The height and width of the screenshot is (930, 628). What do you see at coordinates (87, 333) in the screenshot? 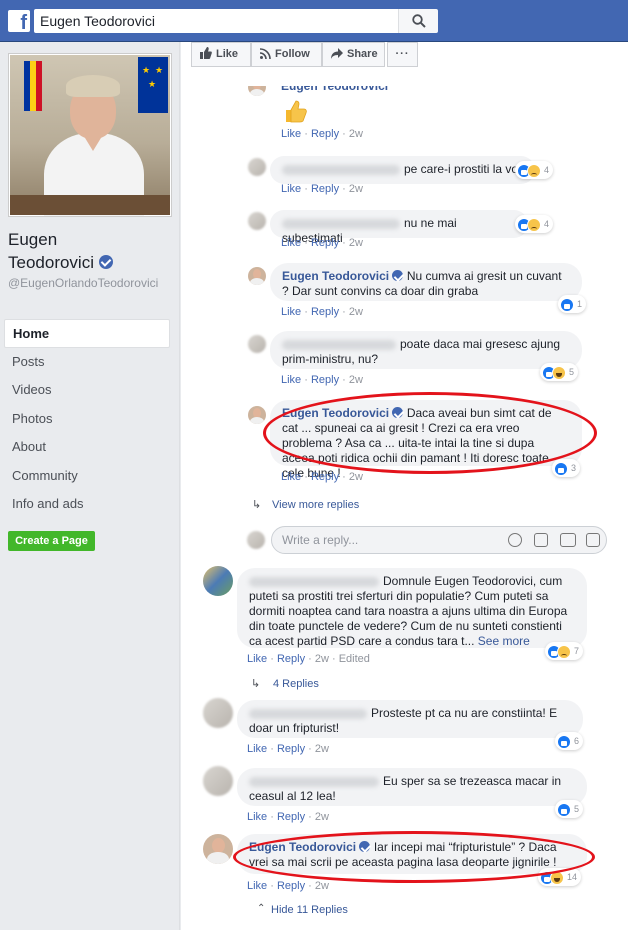
I see `sidebar-item-home: Home` at bounding box center [87, 333].